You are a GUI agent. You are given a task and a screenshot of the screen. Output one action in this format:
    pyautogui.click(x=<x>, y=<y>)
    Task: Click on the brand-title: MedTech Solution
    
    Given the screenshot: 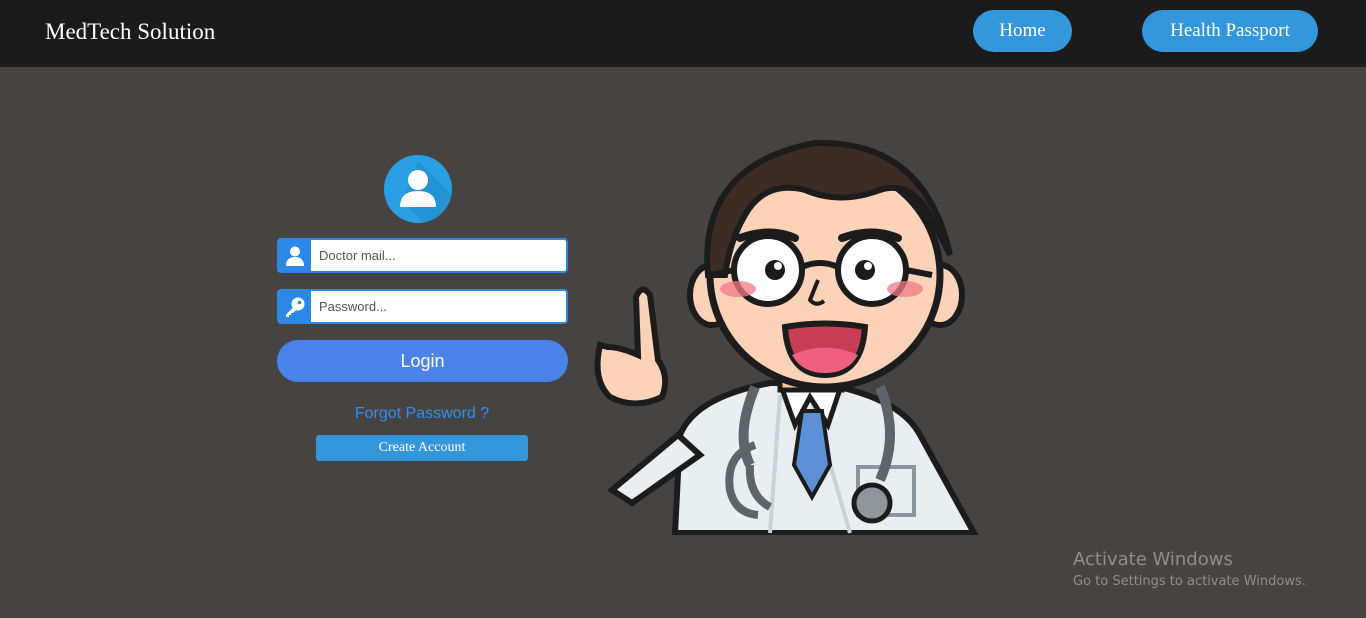 What is the action you would take?
    pyautogui.click(x=130, y=31)
    